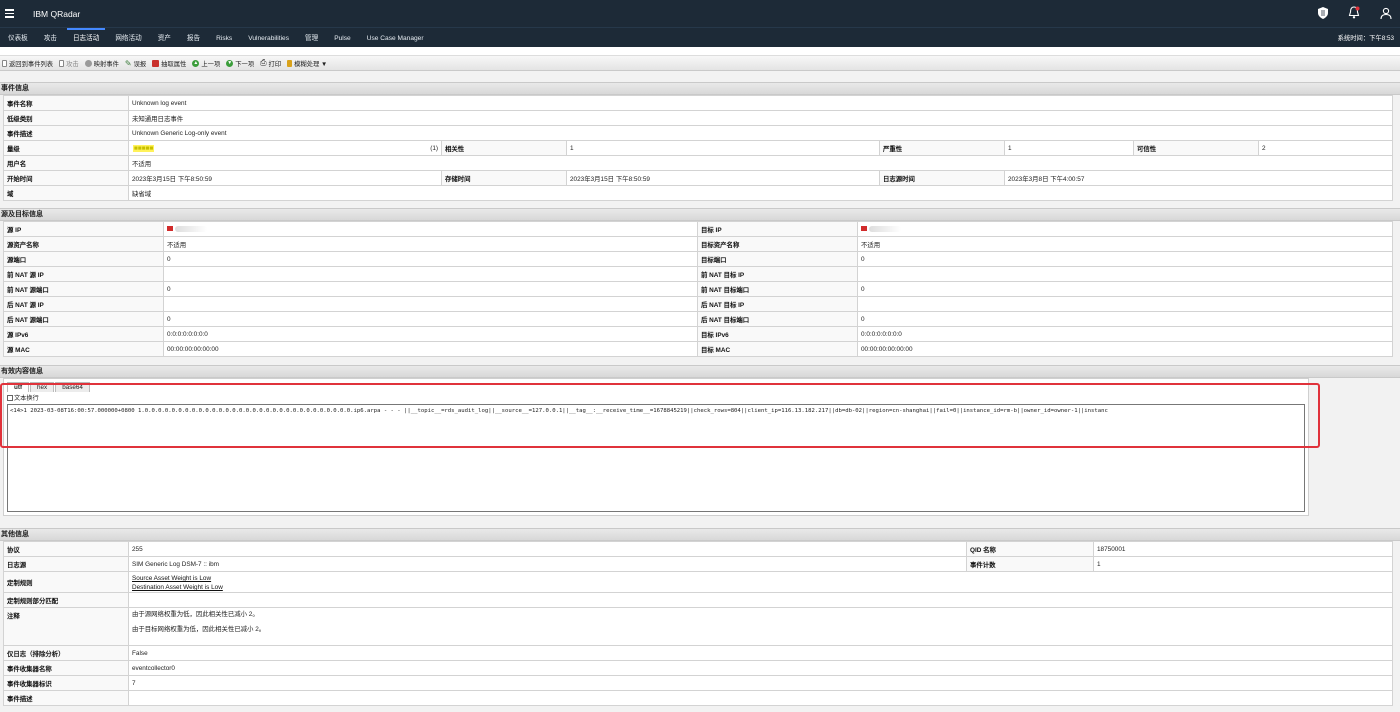  What do you see at coordinates (942, 178) in the screenshot?
I see `log-source-time-label: 日志源时间` at bounding box center [942, 178].